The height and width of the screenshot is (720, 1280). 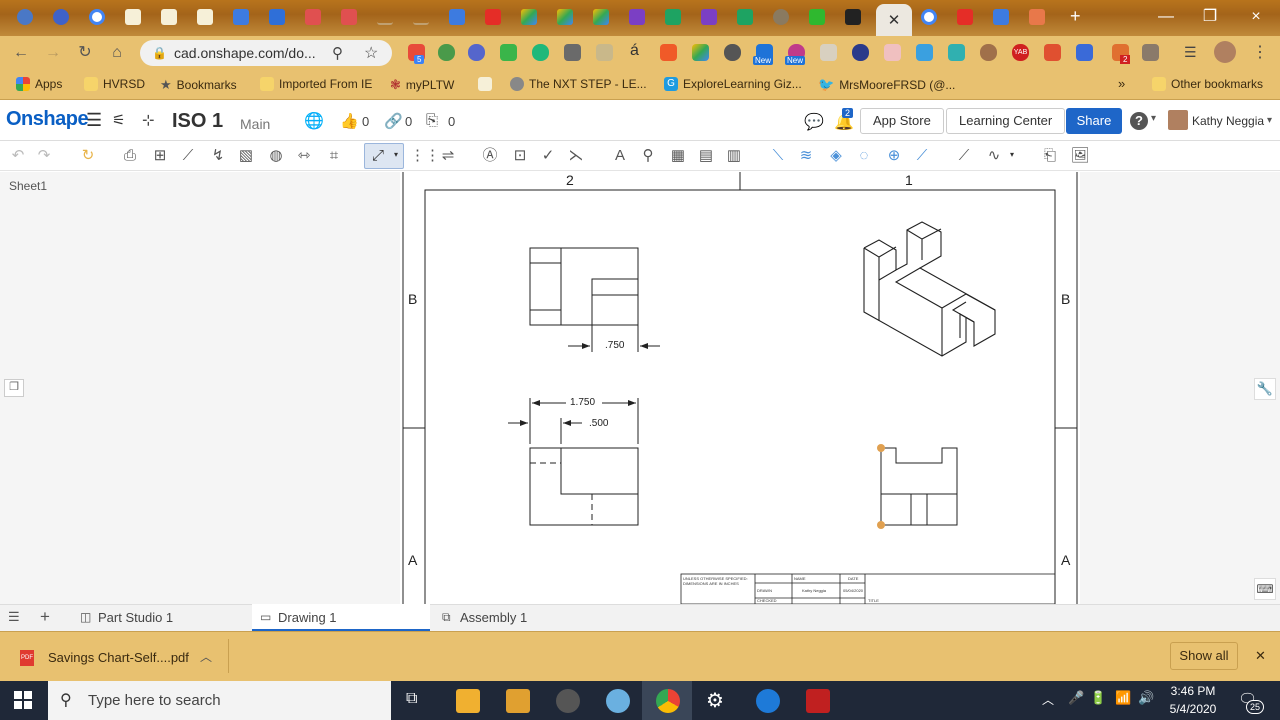 I want to click on bookmark-link, so click(x=485, y=84).